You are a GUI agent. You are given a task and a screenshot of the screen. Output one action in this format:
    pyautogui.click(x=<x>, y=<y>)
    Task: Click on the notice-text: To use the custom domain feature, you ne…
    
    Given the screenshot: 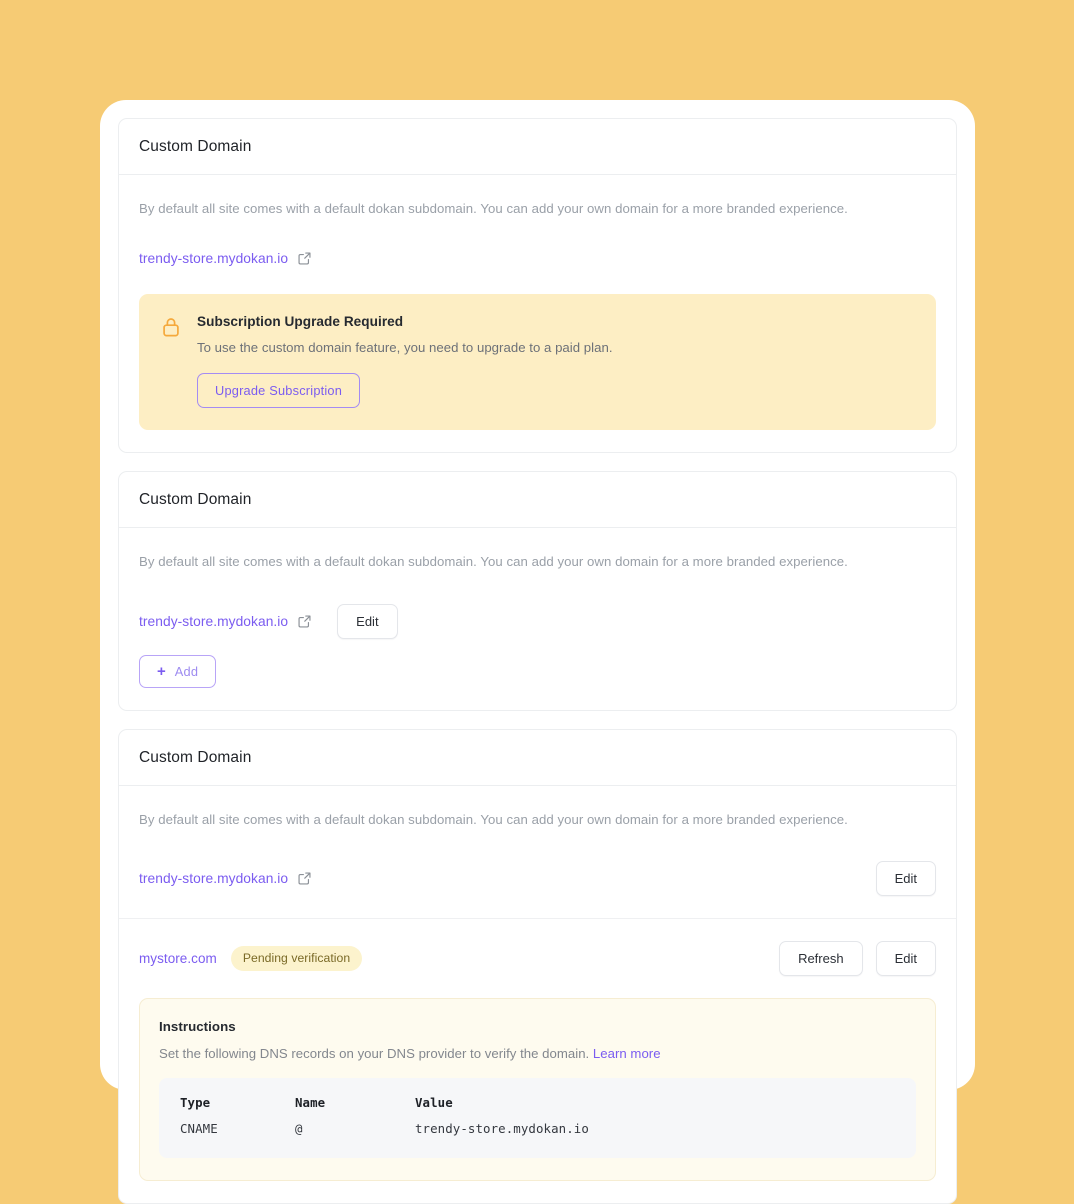 What is the action you would take?
    pyautogui.click(x=405, y=347)
    